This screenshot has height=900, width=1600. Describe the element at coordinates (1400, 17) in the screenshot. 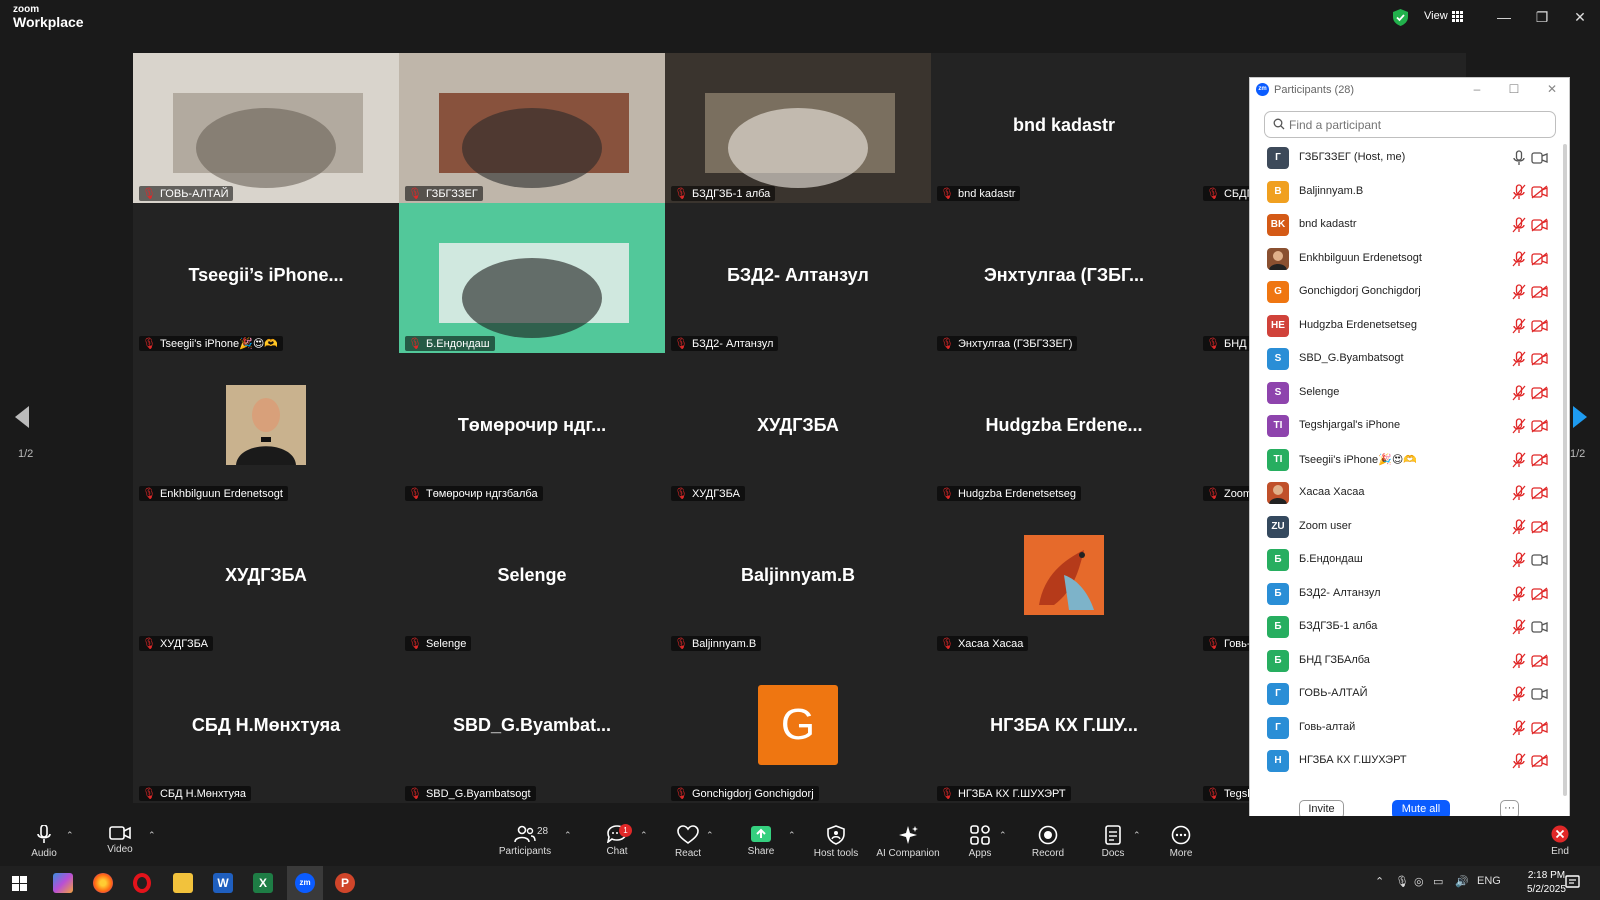

I see `shield-check-icon` at that location.